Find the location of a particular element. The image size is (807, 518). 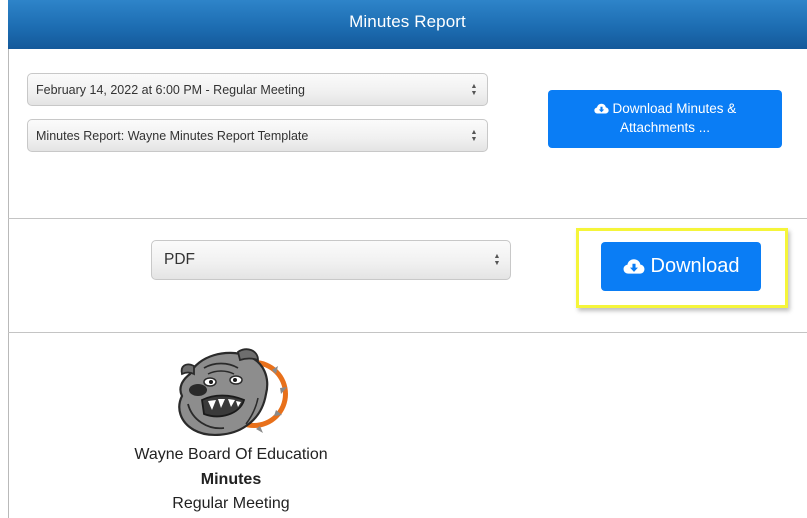

organization-name: Wayne Board Of Education is located at coordinates (231, 454).